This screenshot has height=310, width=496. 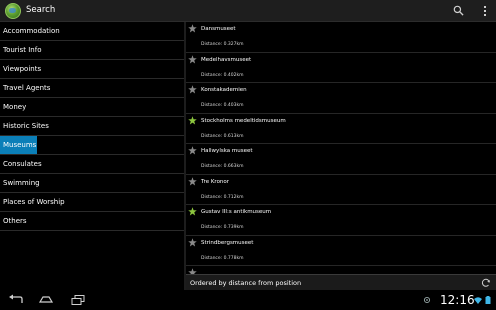 What do you see at coordinates (222, 44) in the screenshot?
I see `museum-distance: Distance: 0.327km` at bounding box center [222, 44].